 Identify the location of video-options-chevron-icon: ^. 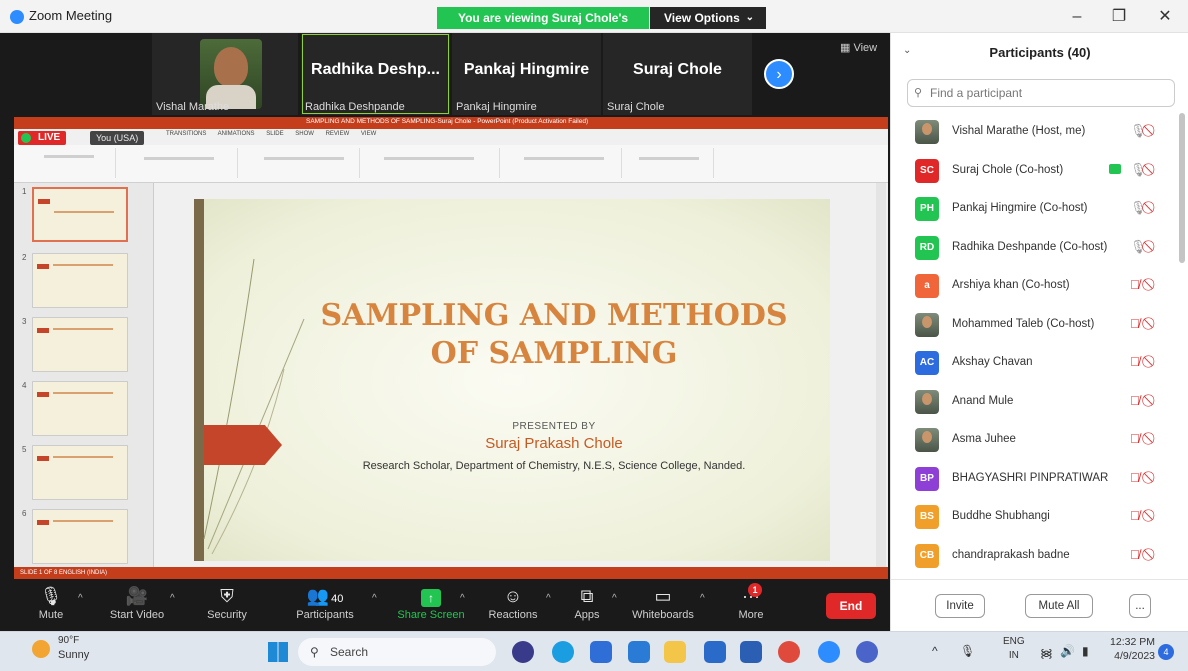
(172, 598).